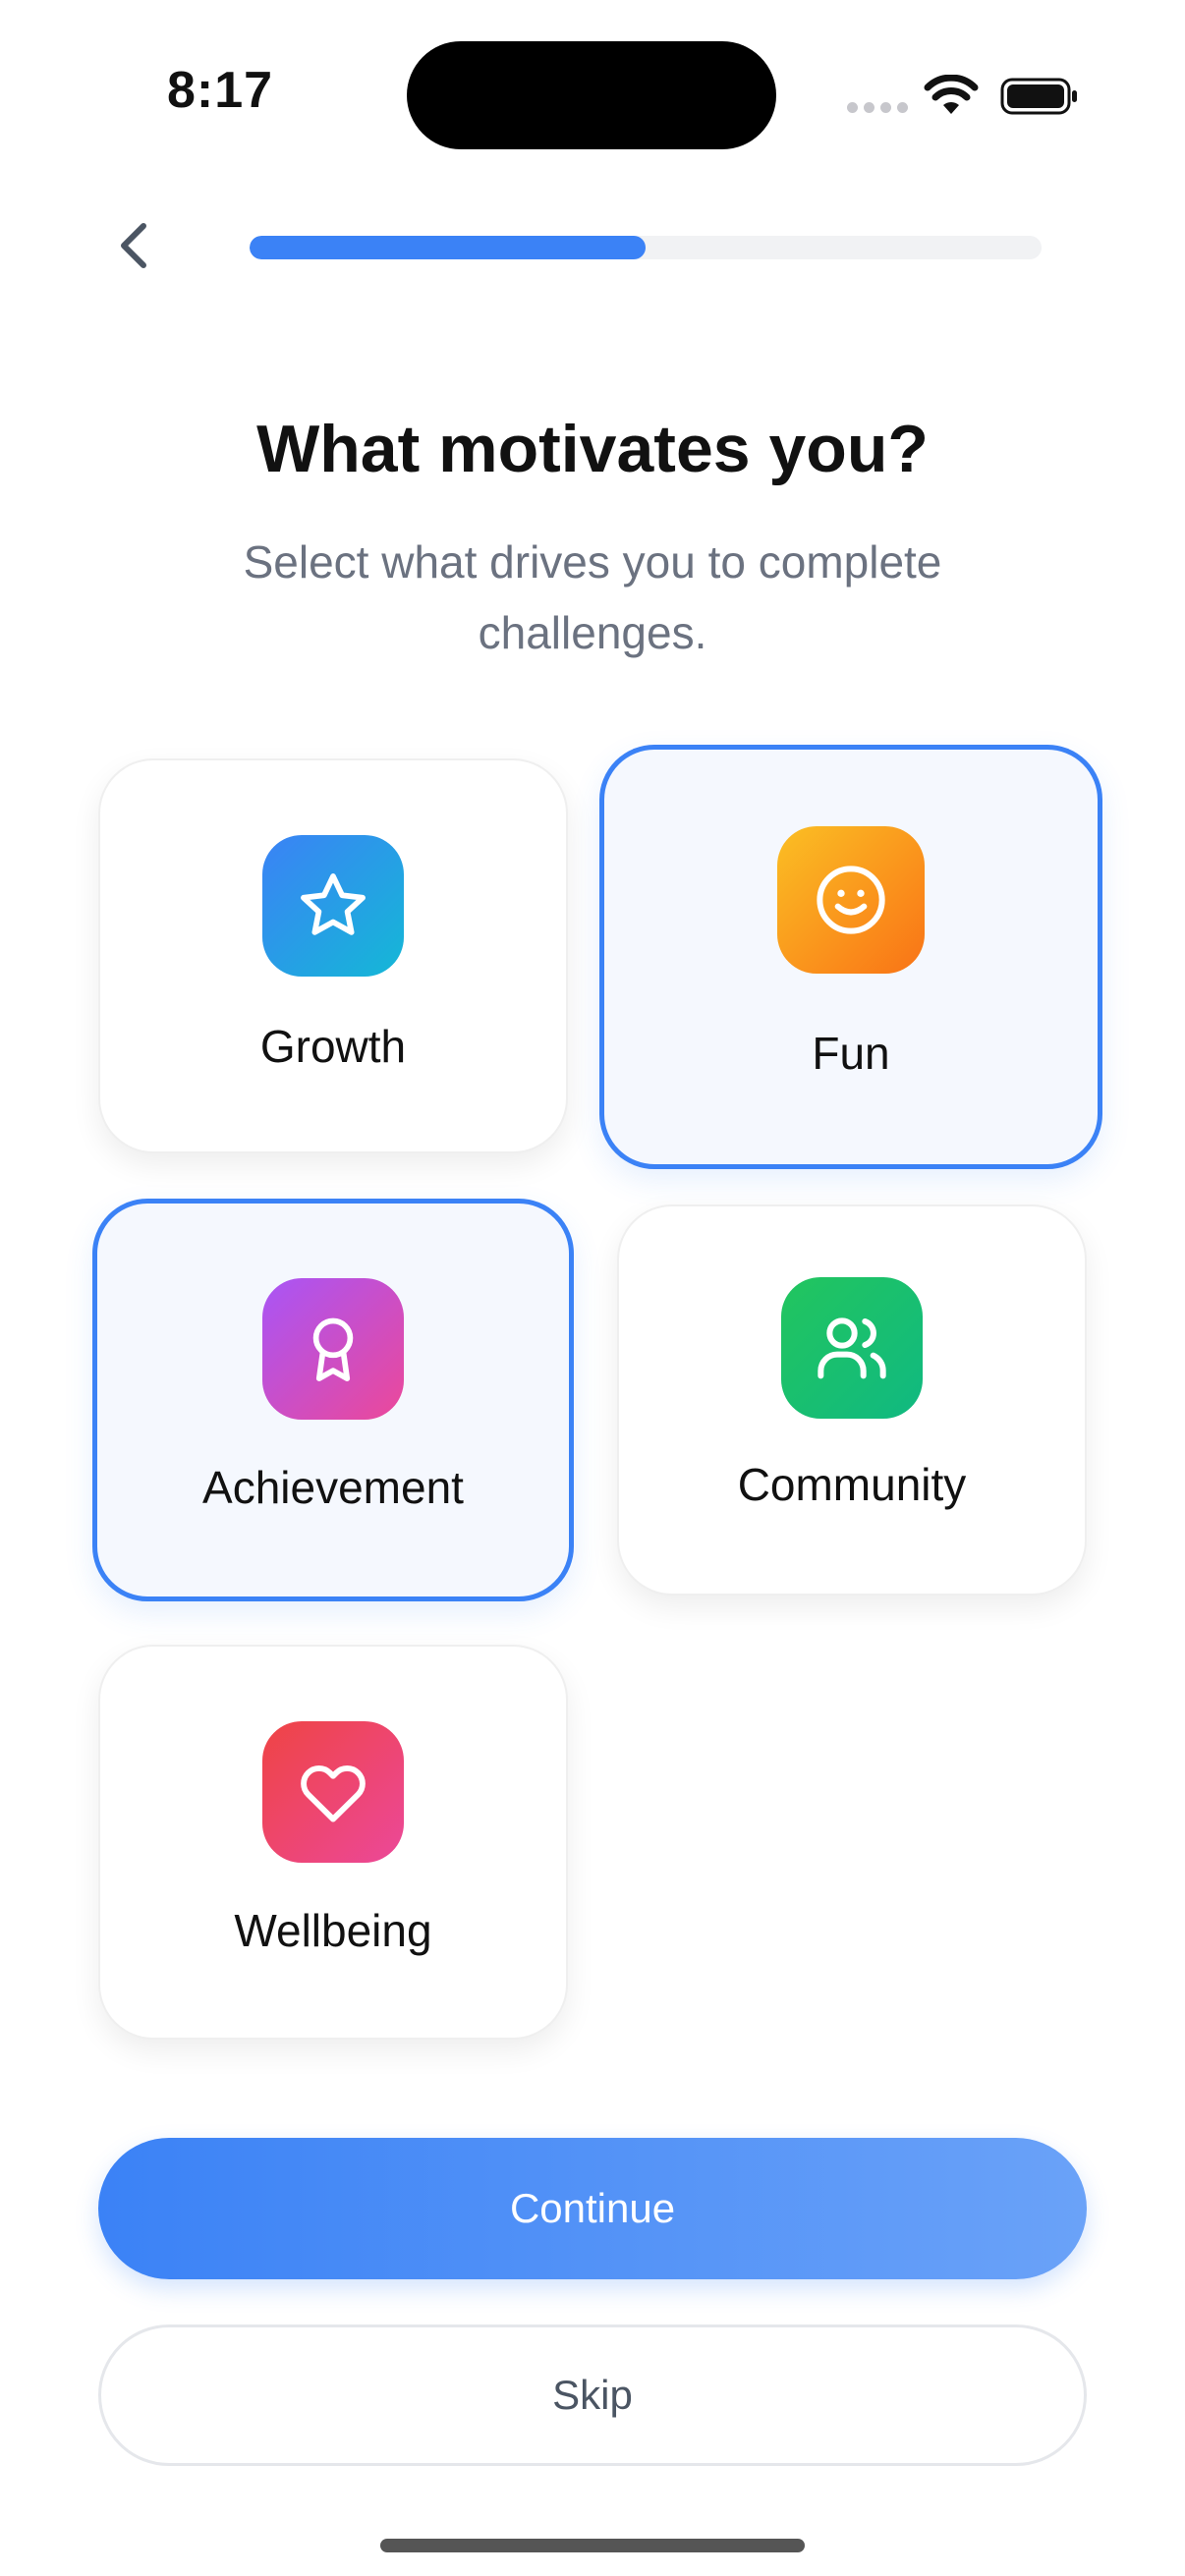 This screenshot has width=1185, height=2576. I want to click on option-card-achievement: Achievement, so click(333, 1400).